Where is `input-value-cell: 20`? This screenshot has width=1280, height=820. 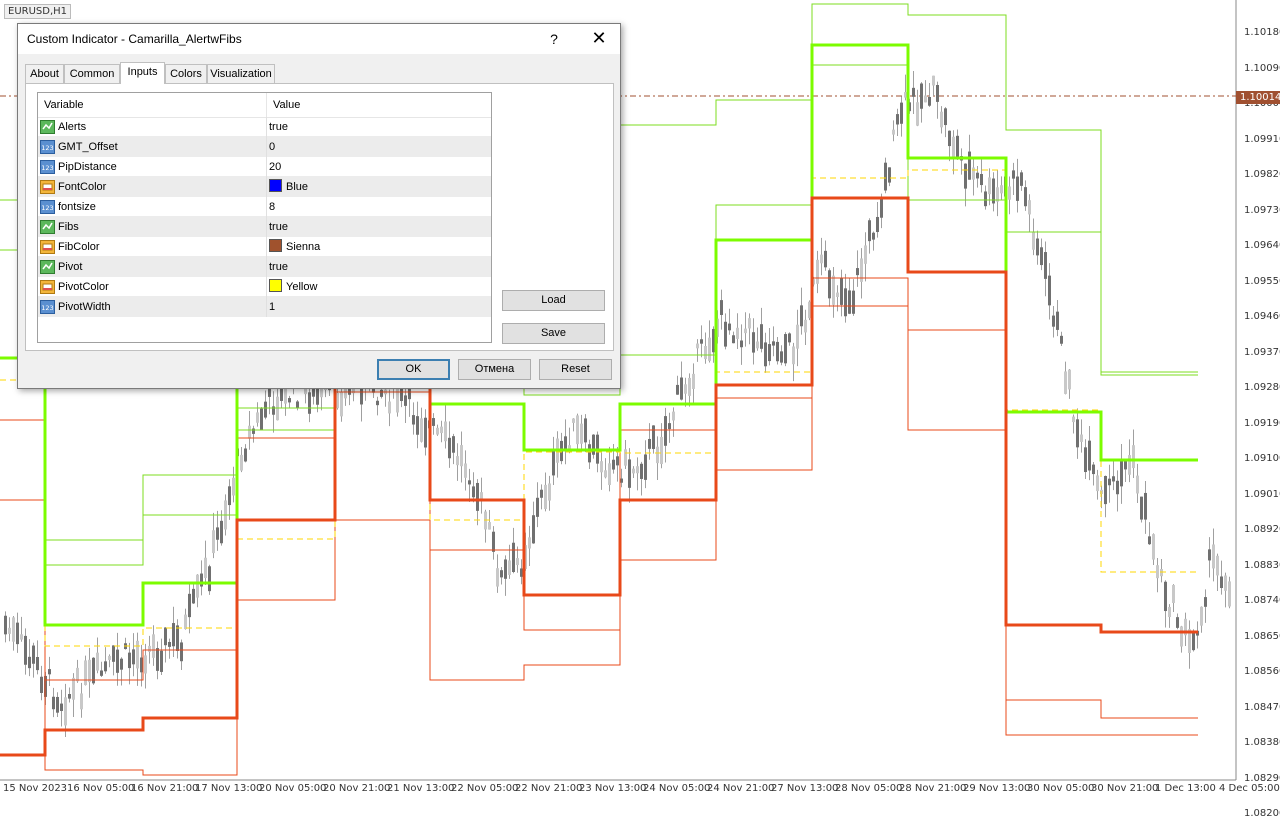
input-value-cell: 20 is located at coordinates (378, 167).